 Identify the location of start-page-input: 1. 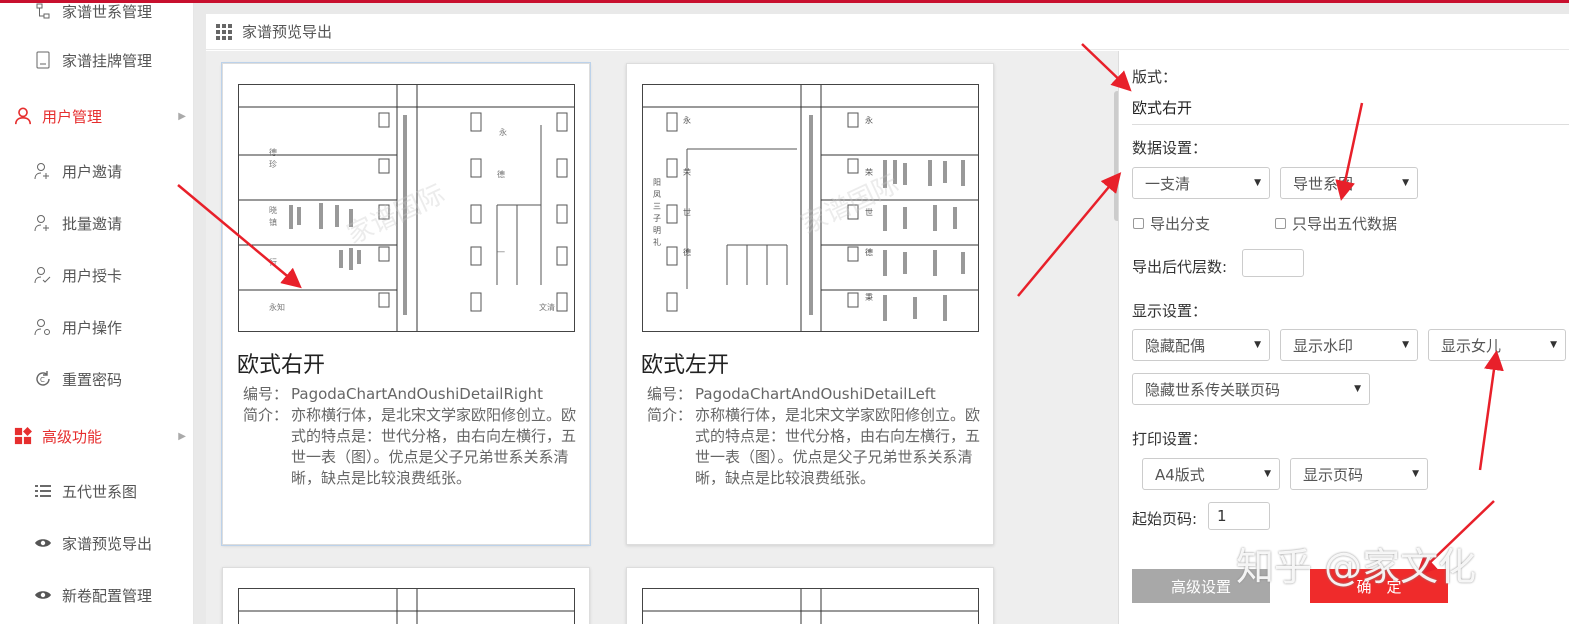
(1239, 516).